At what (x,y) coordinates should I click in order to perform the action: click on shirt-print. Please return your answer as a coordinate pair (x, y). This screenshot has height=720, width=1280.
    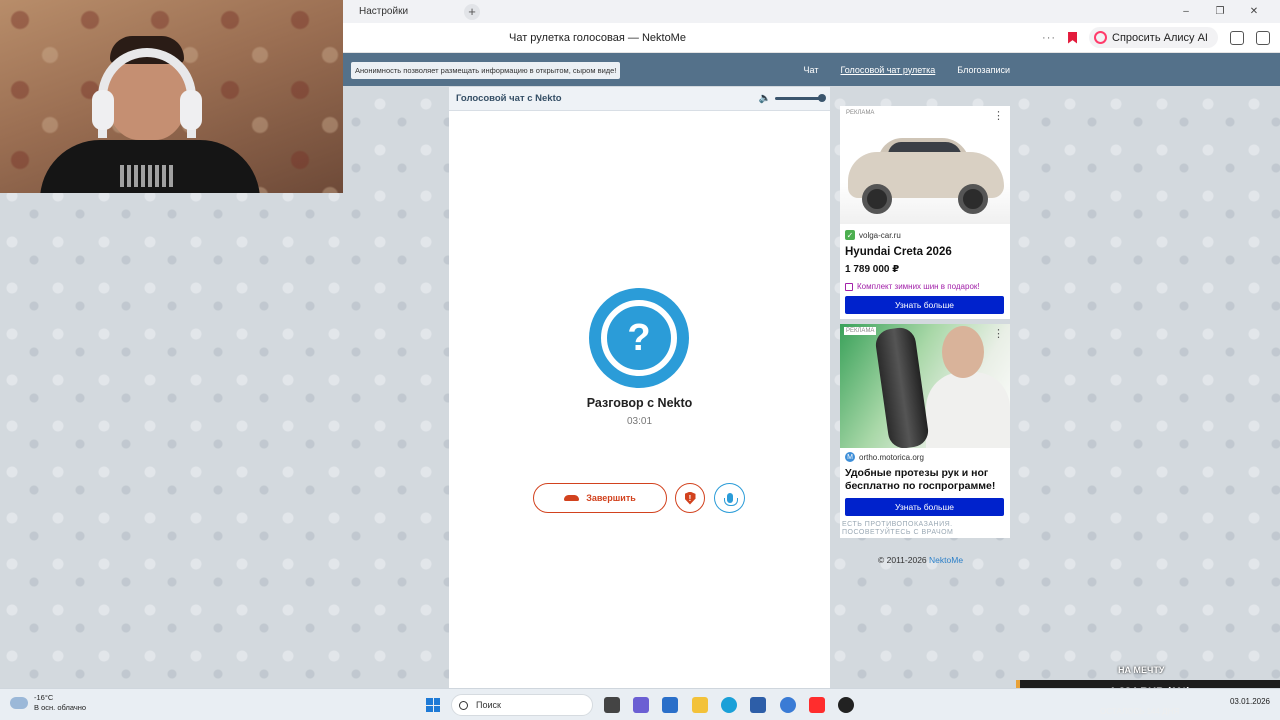
    Looking at the image, I should click on (148, 176).